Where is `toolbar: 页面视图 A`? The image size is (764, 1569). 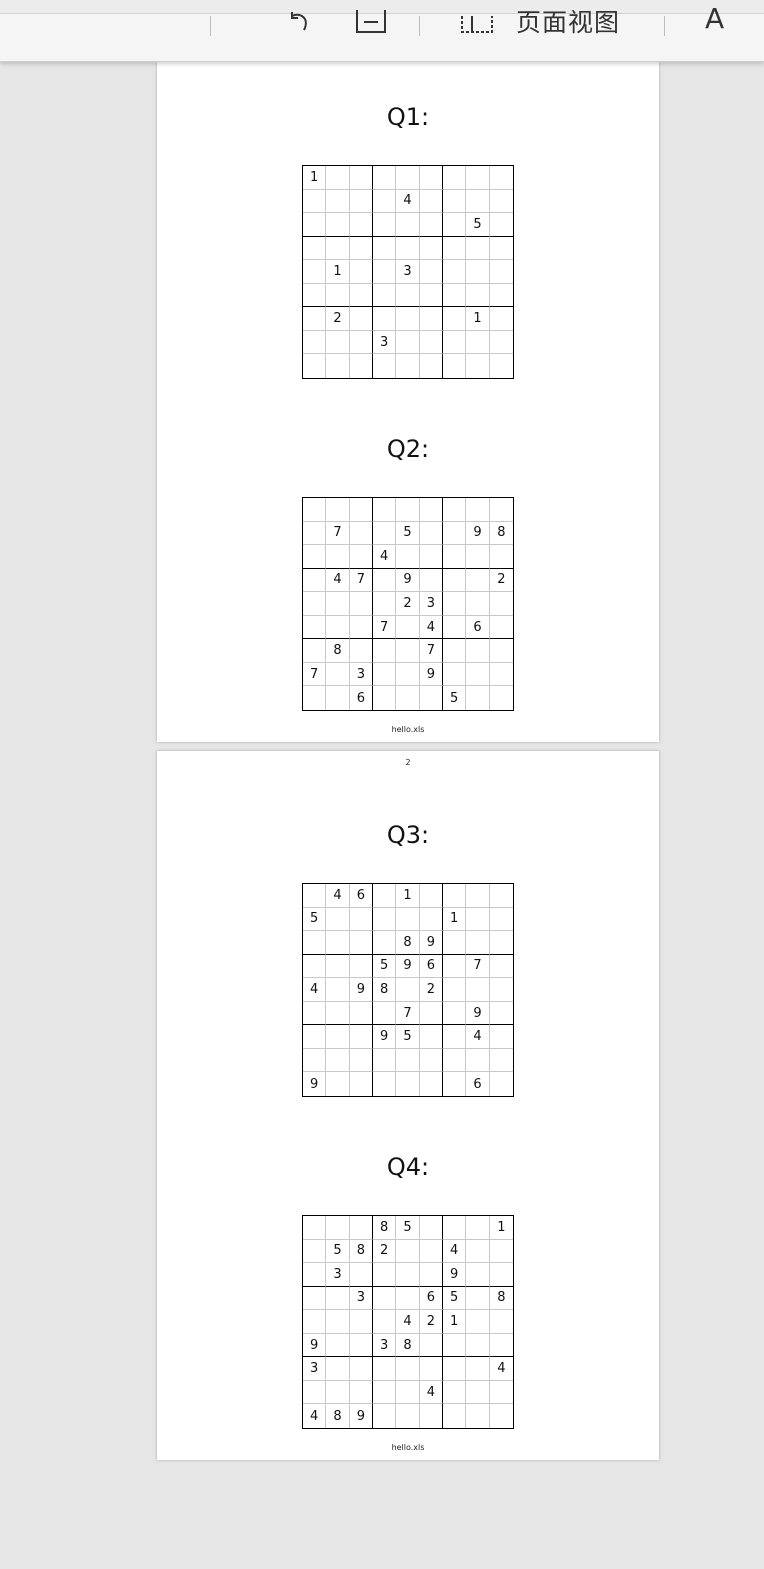
toolbar: 页面视图 A is located at coordinates (382, 31).